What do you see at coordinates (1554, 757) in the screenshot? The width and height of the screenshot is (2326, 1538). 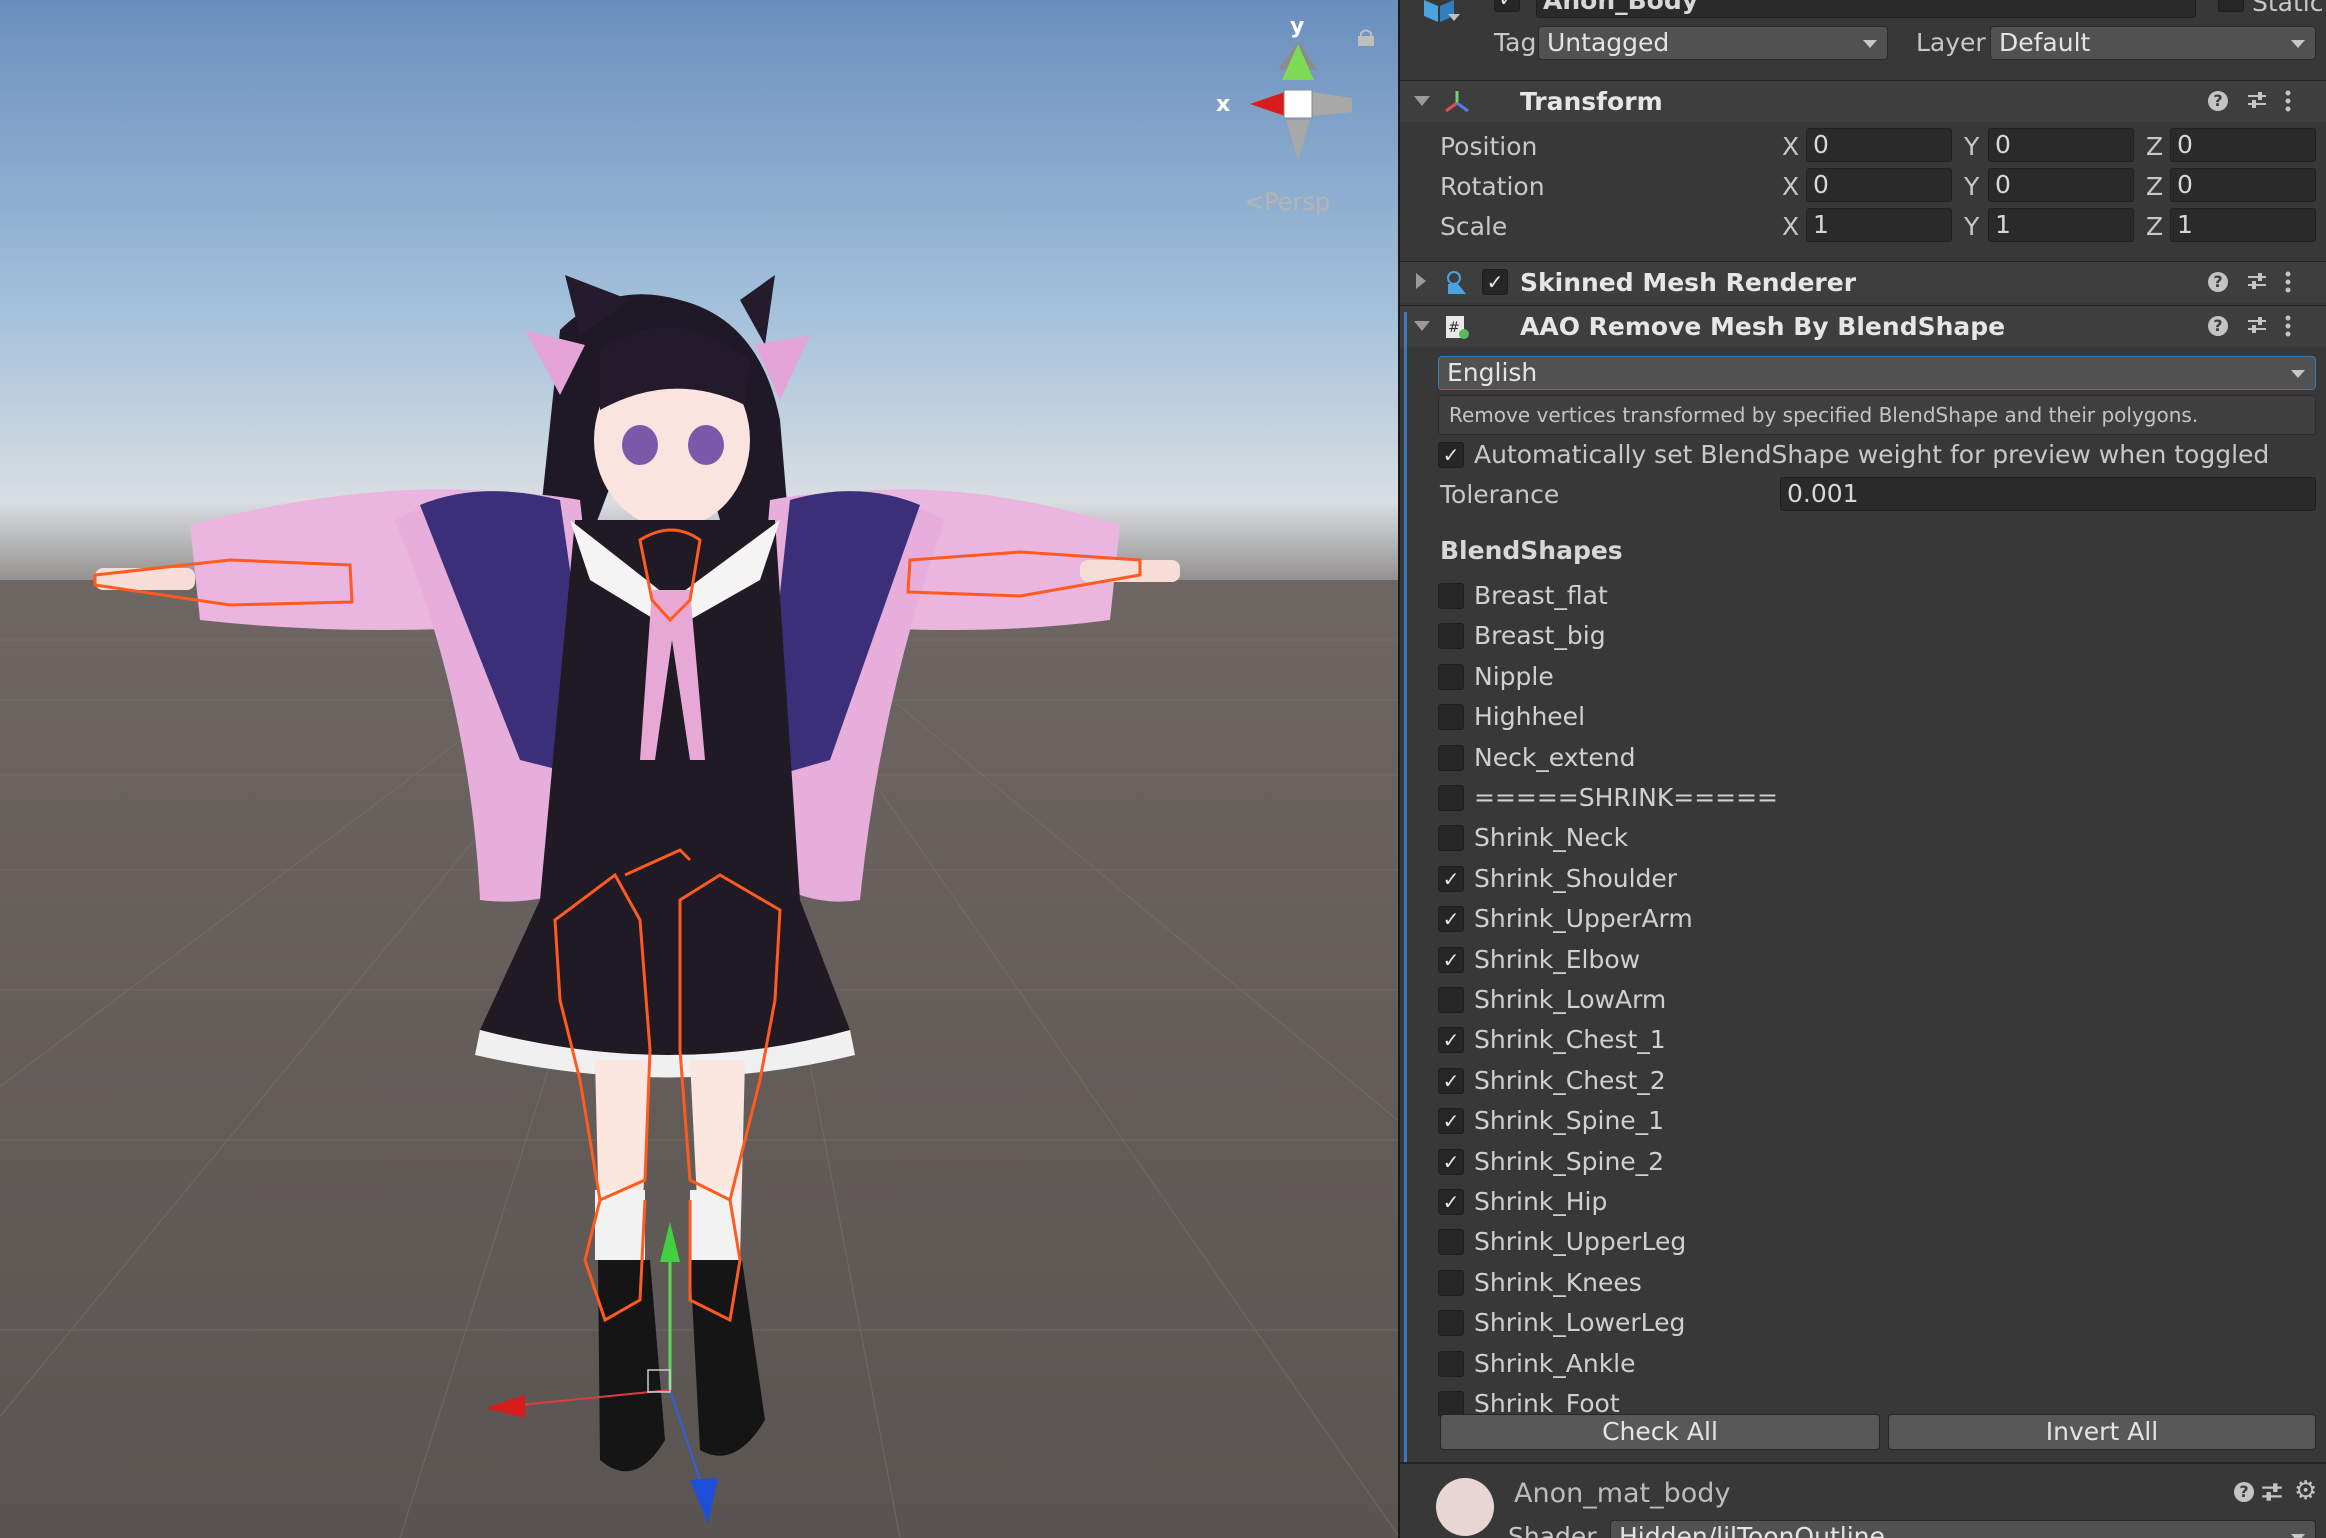 I see `blendshape-label: Neck_extend` at bounding box center [1554, 757].